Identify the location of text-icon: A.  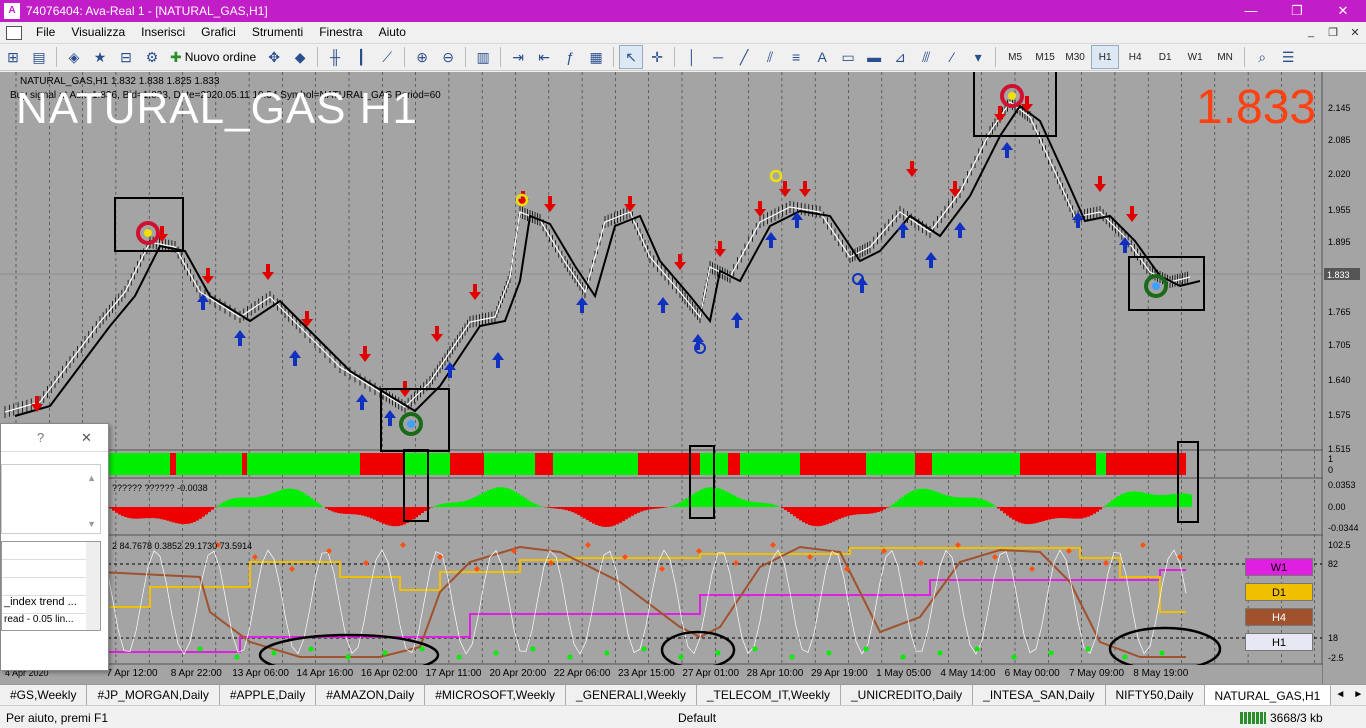
(822, 57).